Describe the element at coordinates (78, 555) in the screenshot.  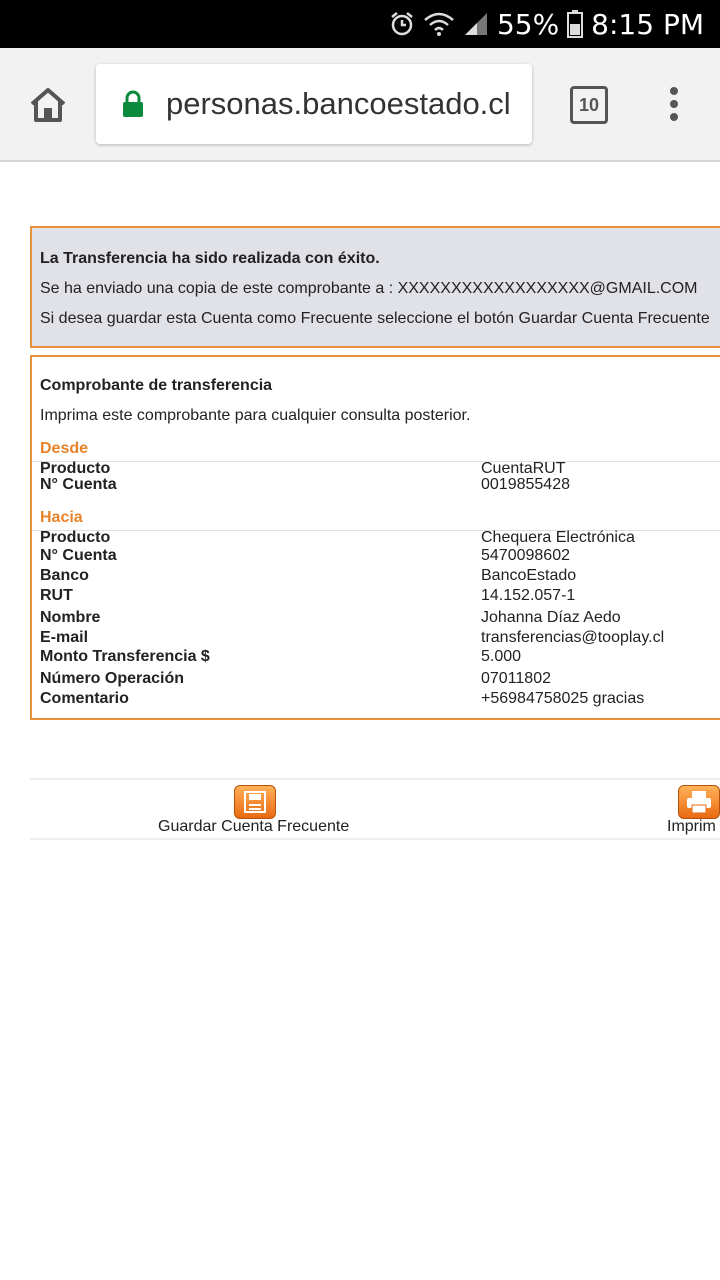
I see `to-account-label: N° Cuenta` at that location.